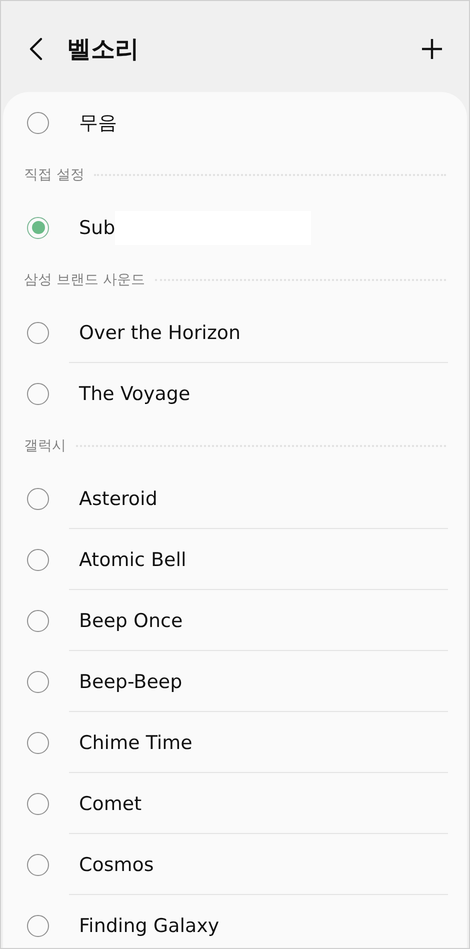  Describe the element at coordinates (103, 49) in the screenshot. I see `page-title: 벨소리` at that location.